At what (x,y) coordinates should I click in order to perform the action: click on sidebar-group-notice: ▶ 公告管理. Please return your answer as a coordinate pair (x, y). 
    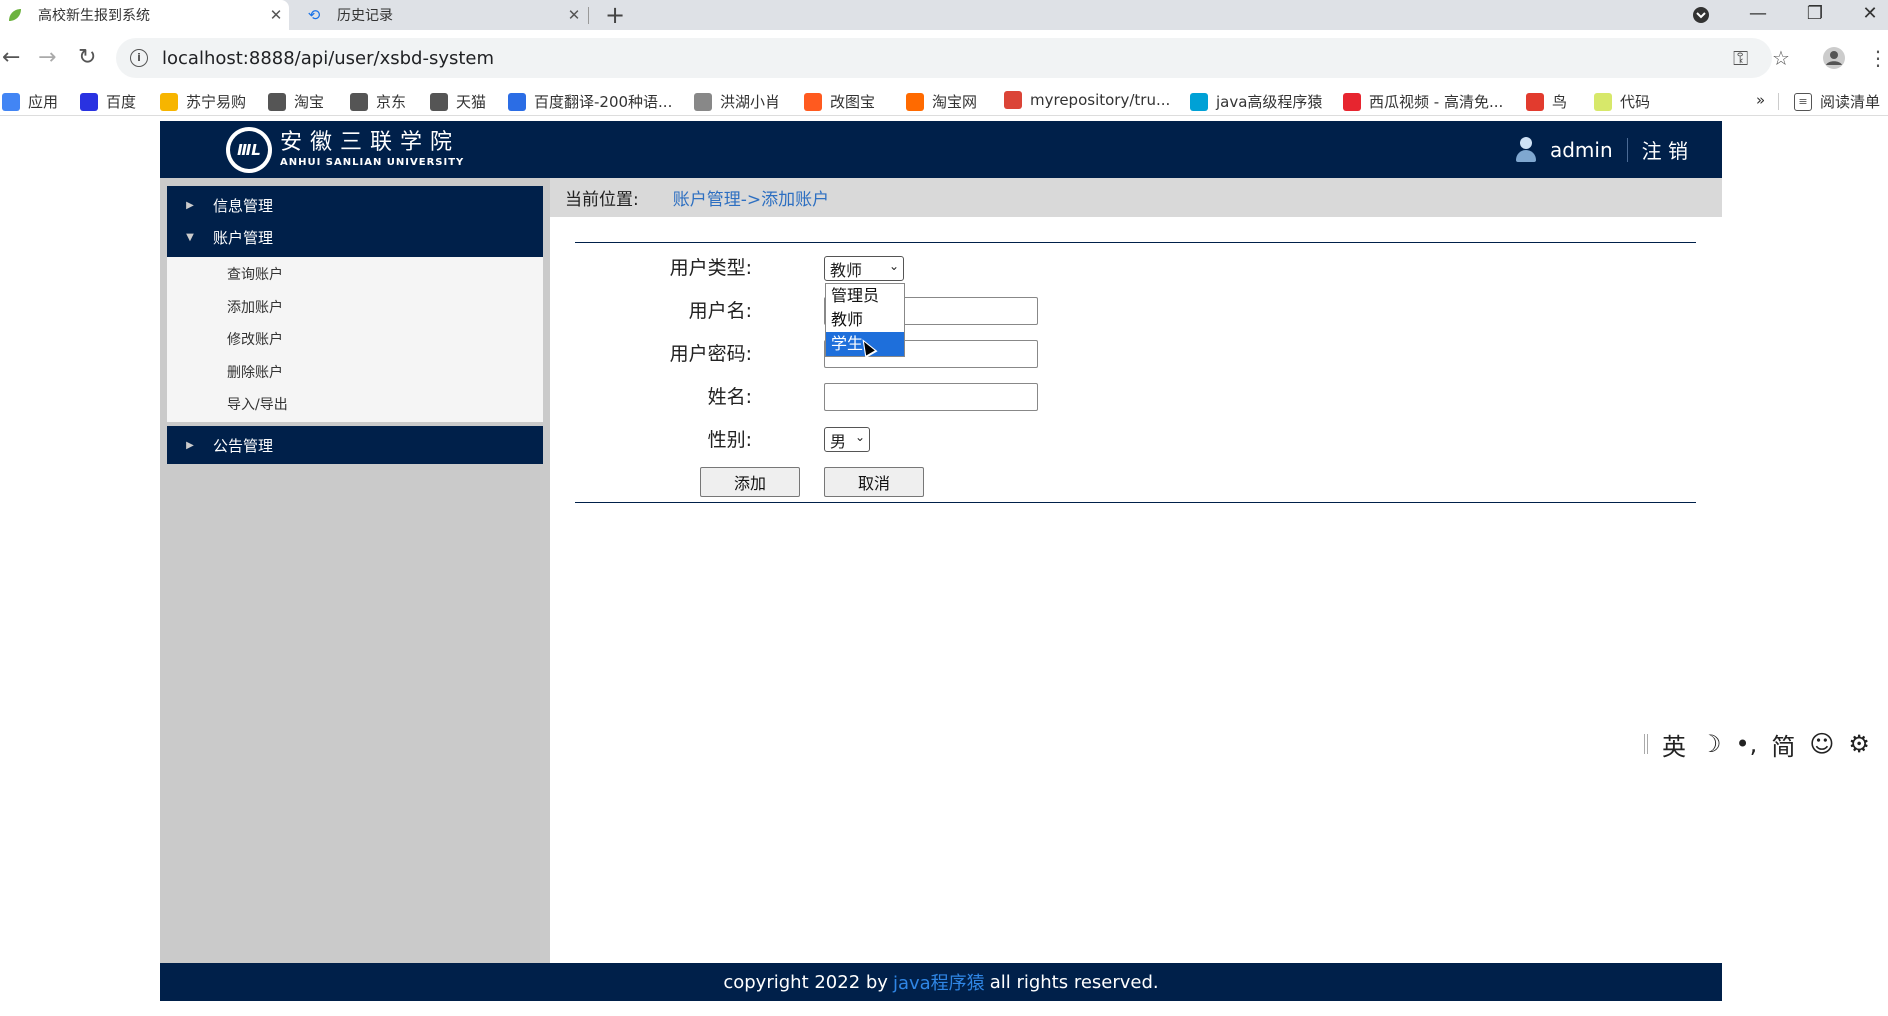
    Looking at the image, I should click on (355, 445).